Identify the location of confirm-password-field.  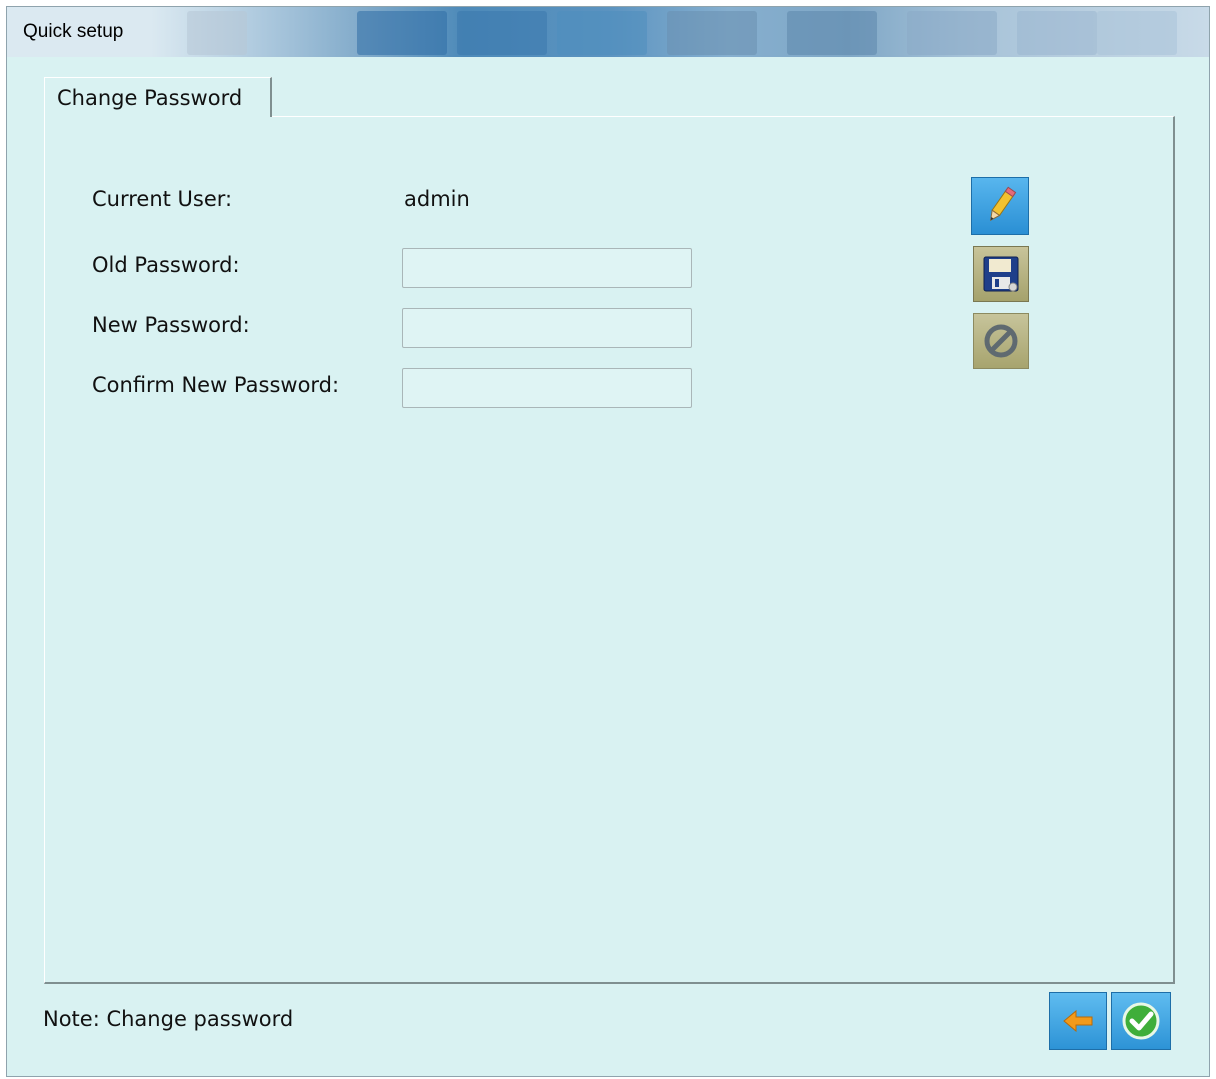
(547, 388).